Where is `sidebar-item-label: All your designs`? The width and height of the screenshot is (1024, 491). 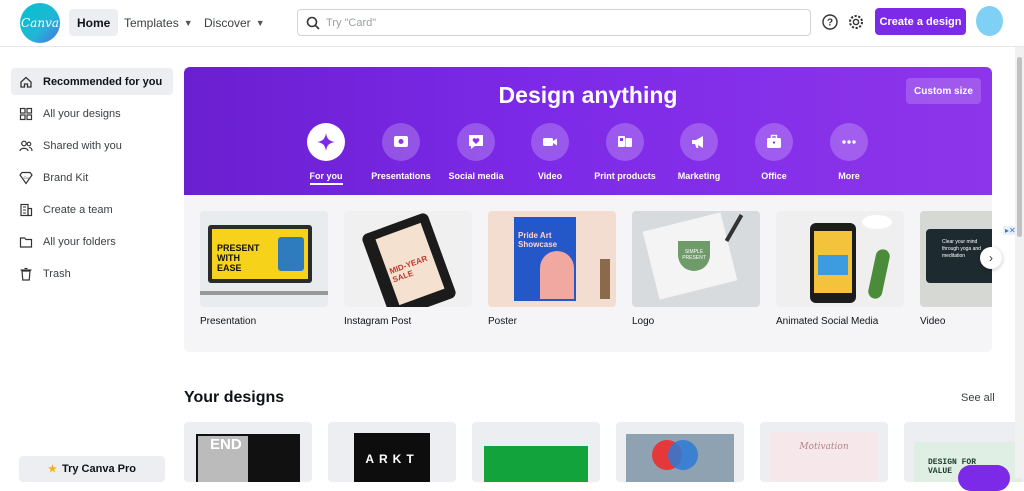
sidebar-item-label: All your designs is located at coordinates (82, 113).